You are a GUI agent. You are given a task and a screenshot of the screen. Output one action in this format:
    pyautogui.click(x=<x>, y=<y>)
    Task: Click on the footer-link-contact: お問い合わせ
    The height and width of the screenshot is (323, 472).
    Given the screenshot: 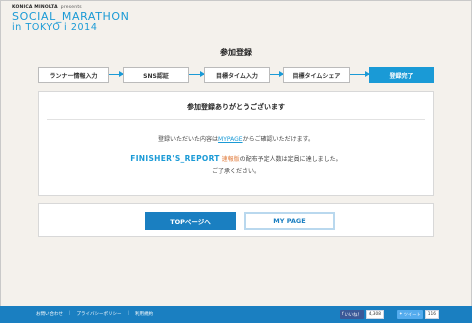 What is the action you would take?
    pyautogui.click(x=49, y=314)
    